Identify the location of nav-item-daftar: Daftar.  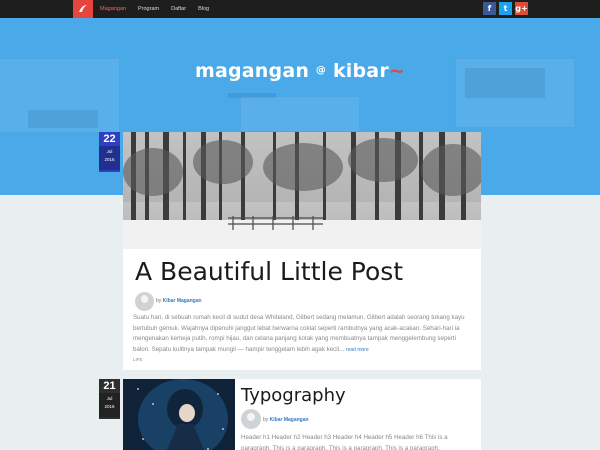
(178, 9).